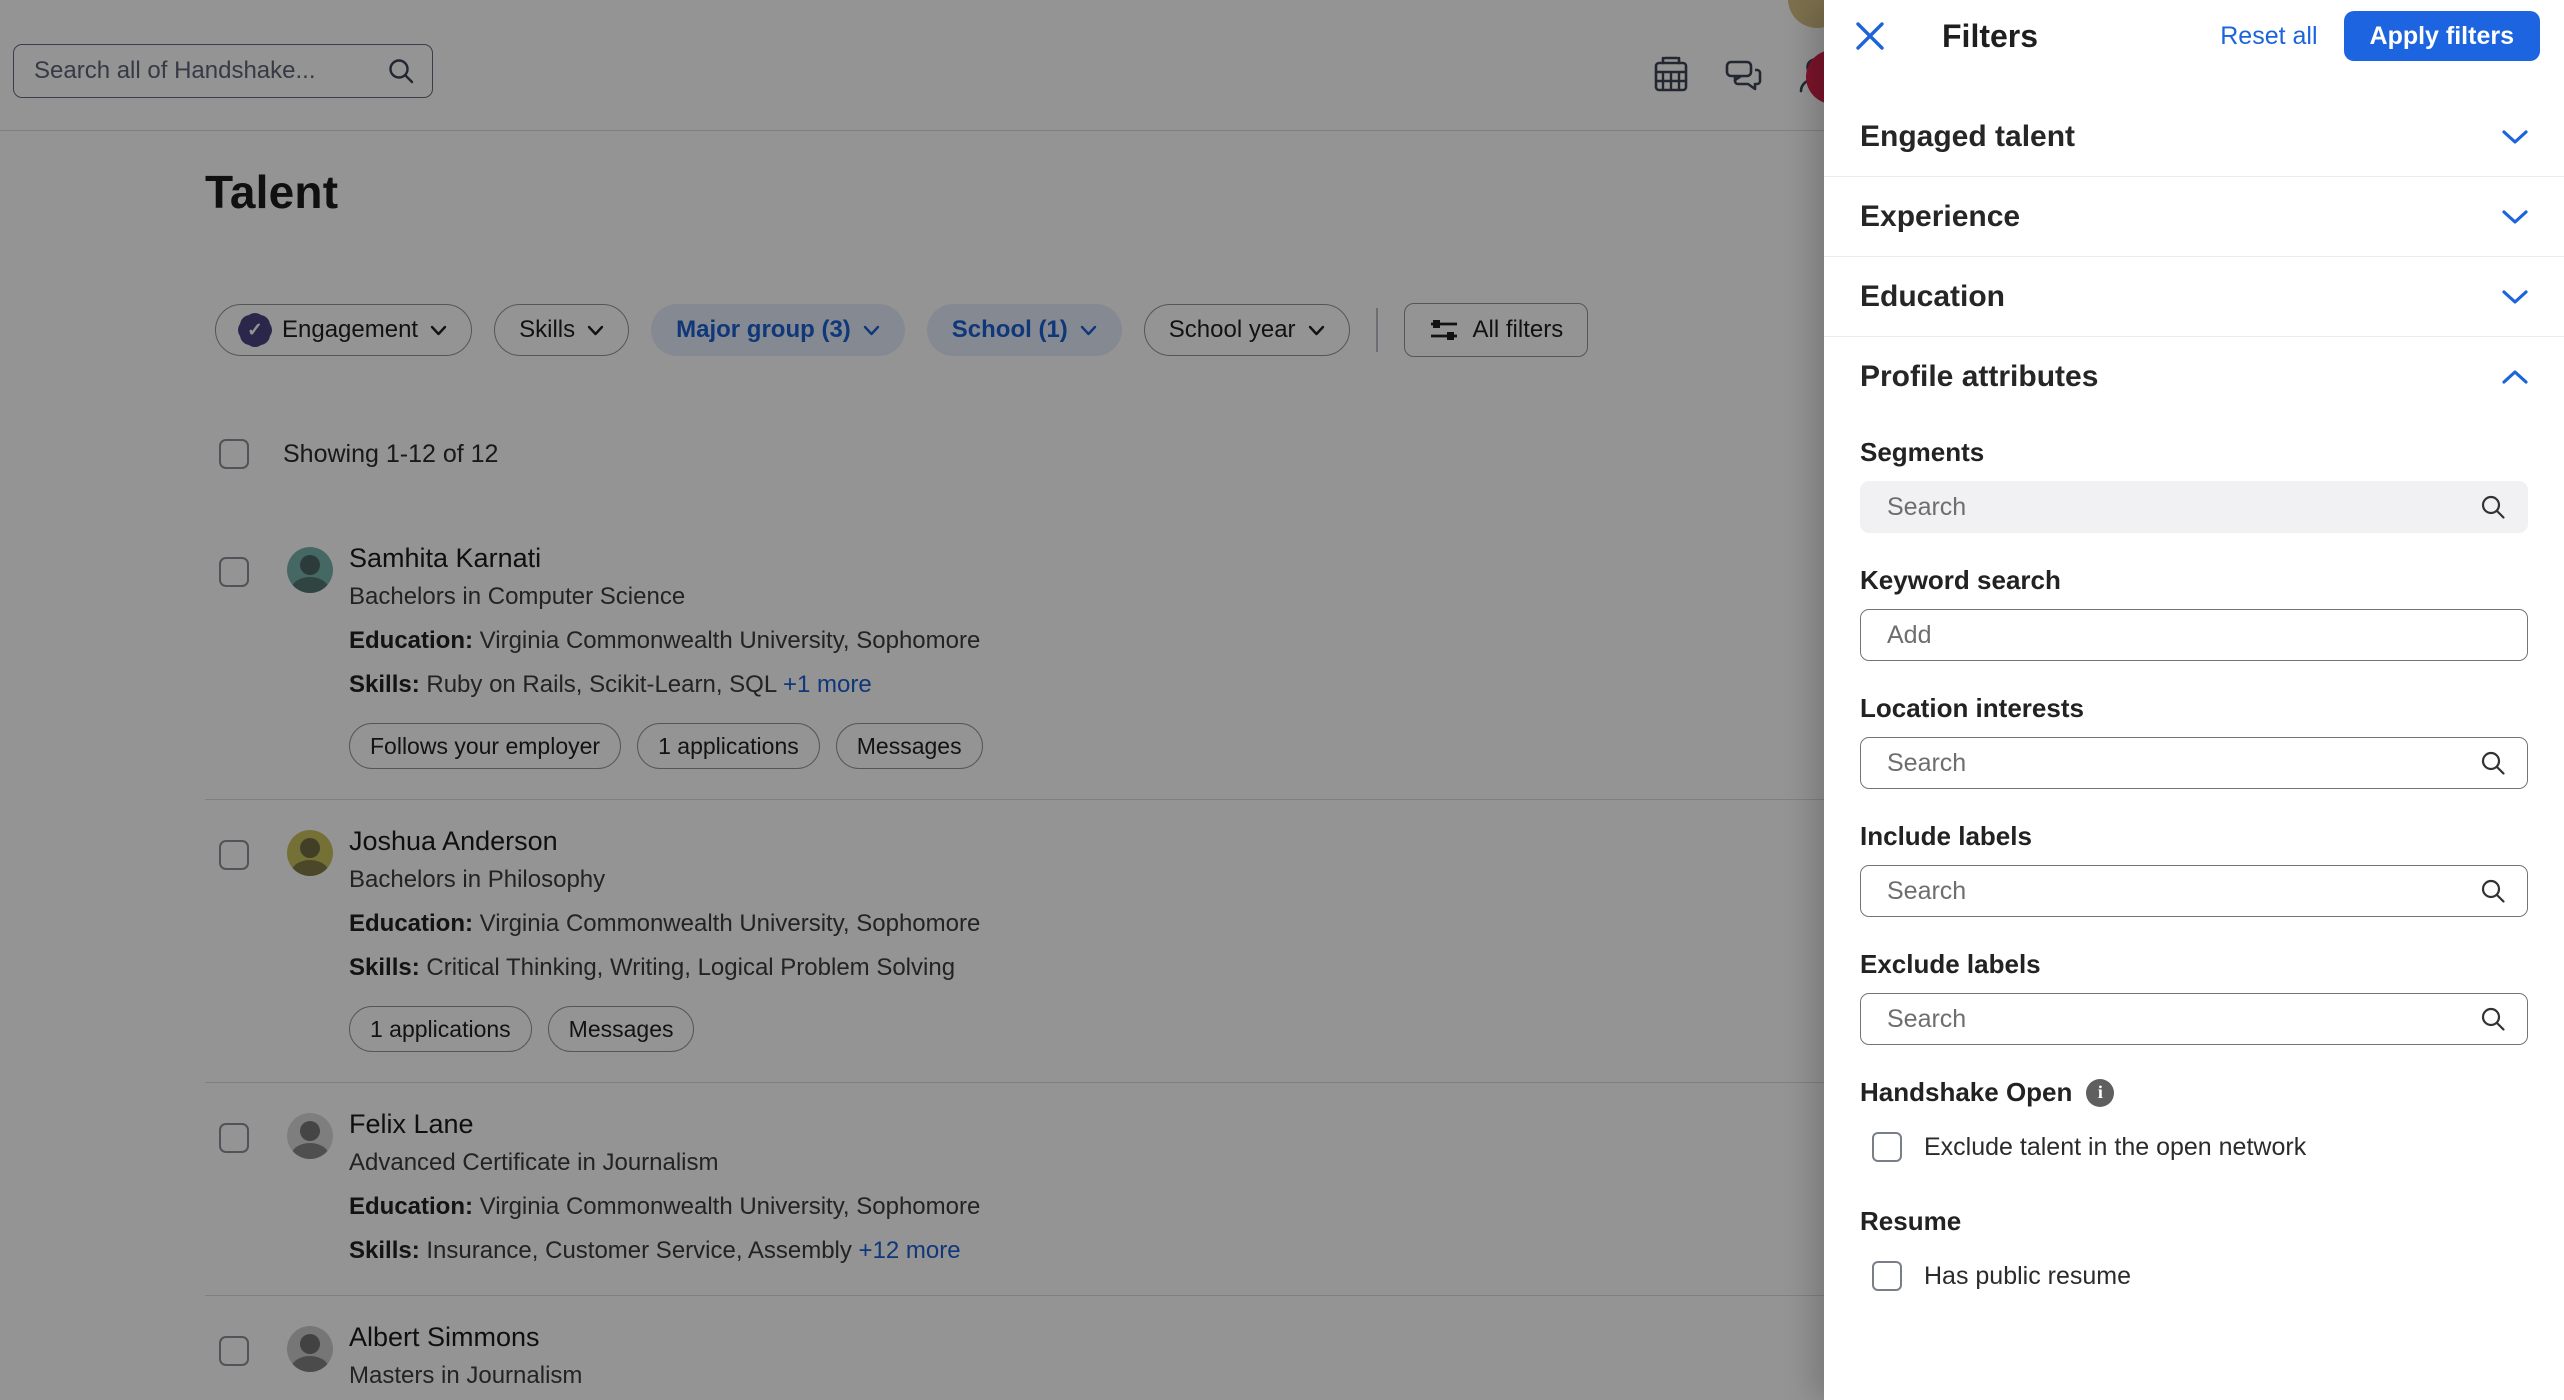 The width and height of the screenshot is (2564, 1400). I want to click on include-labels-input, so click(2170, 891).